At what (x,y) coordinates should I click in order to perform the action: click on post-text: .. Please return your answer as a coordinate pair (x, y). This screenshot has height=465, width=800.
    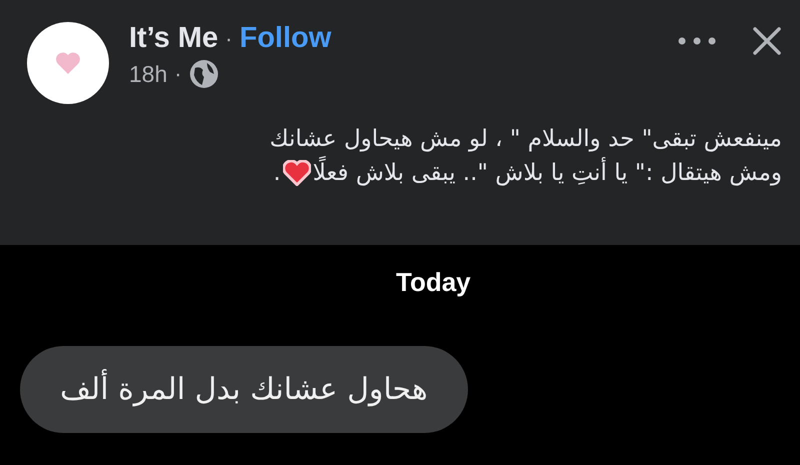
    Looking at the image, I should click on (277, 173).